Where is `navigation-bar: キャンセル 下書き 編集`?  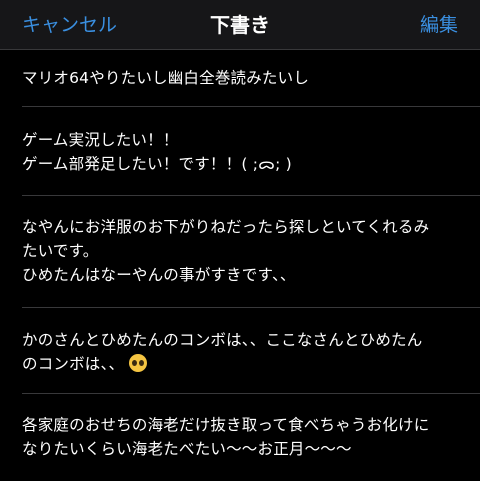 navigation-bar: キャンセル 下書き 編集 is located at coordinates (240, 25).